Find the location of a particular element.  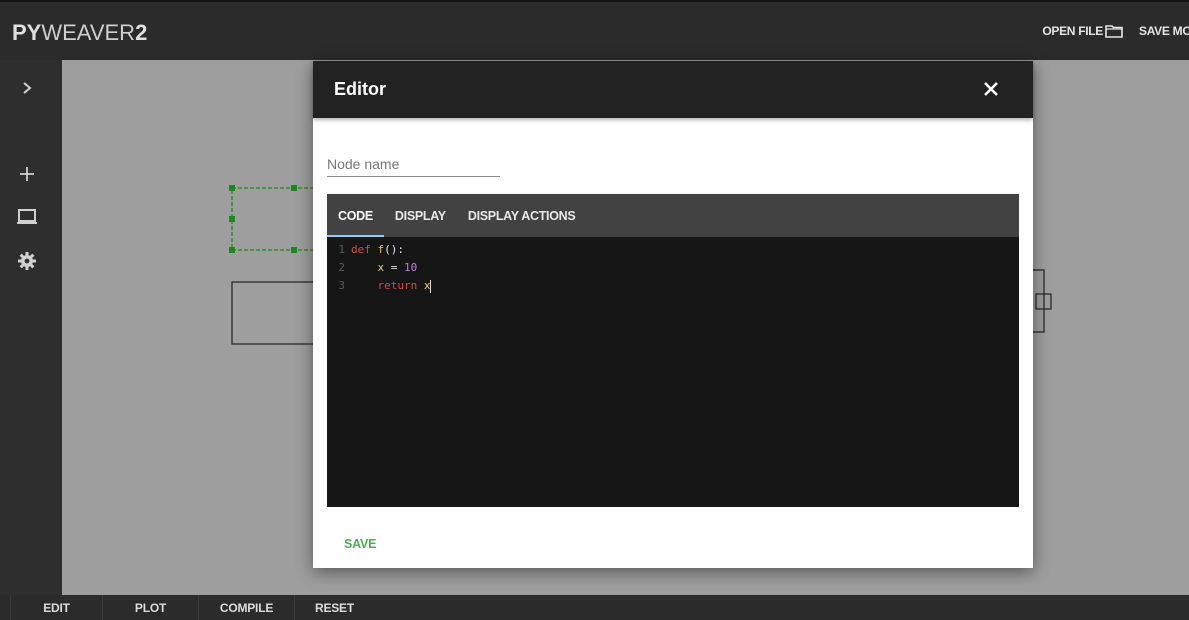

tab-display: DISPLAY is located at coordinates (420, 215).